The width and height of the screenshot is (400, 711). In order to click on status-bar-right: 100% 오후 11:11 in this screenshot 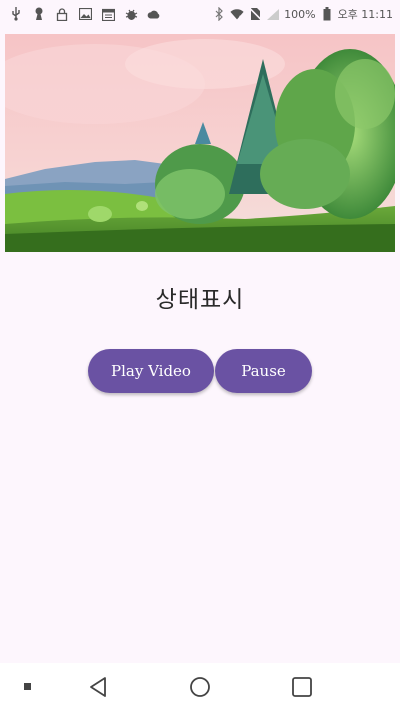, I will do `click(306, 14)`.